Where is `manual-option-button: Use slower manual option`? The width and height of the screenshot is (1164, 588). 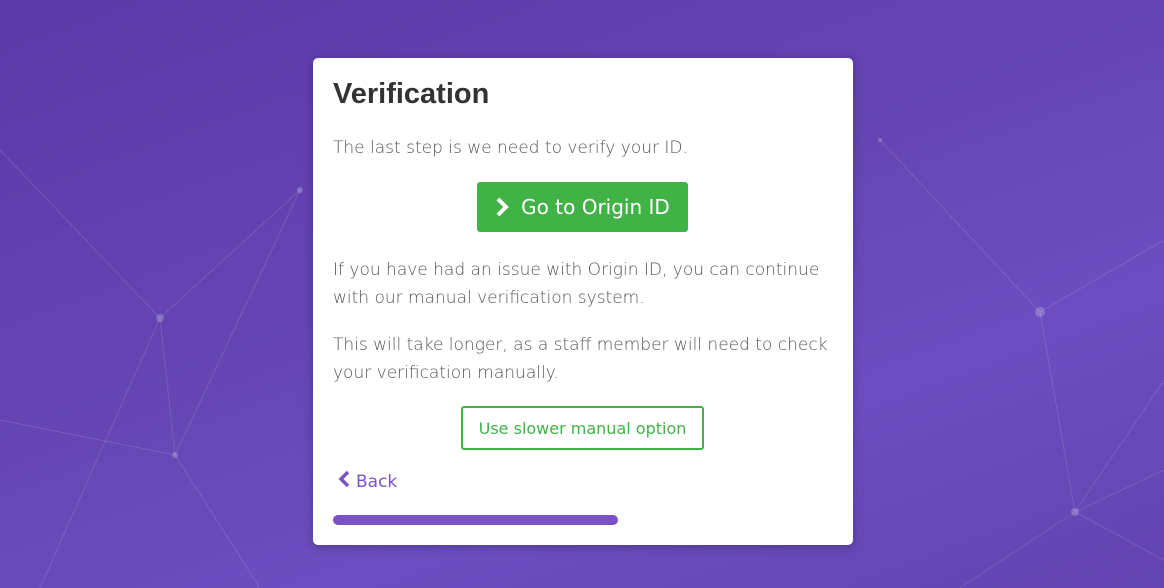 manual-option-button: Use slower manual option is located at coordinates (582, 428).